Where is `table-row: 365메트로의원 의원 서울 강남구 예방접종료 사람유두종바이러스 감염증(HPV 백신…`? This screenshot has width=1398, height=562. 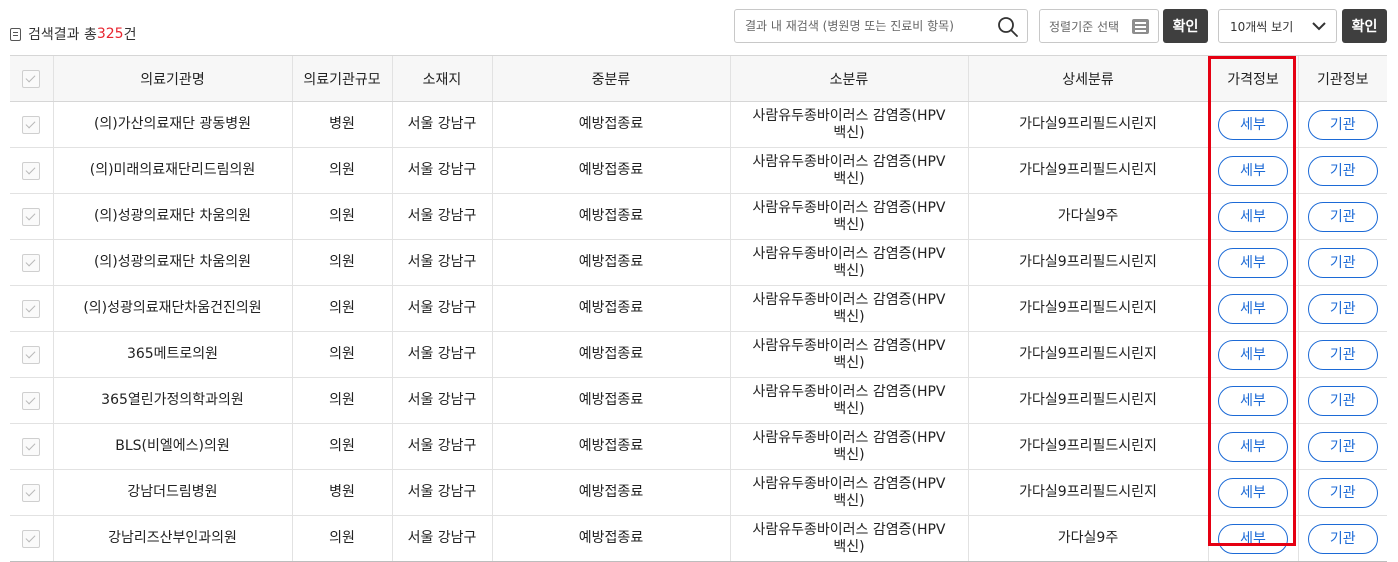
table-row: 365메트로의원 의원 서울 강남구 예방접종료 사람유두종바이러스 감염증(HPV 백신… is located at coordinates (698, 354).